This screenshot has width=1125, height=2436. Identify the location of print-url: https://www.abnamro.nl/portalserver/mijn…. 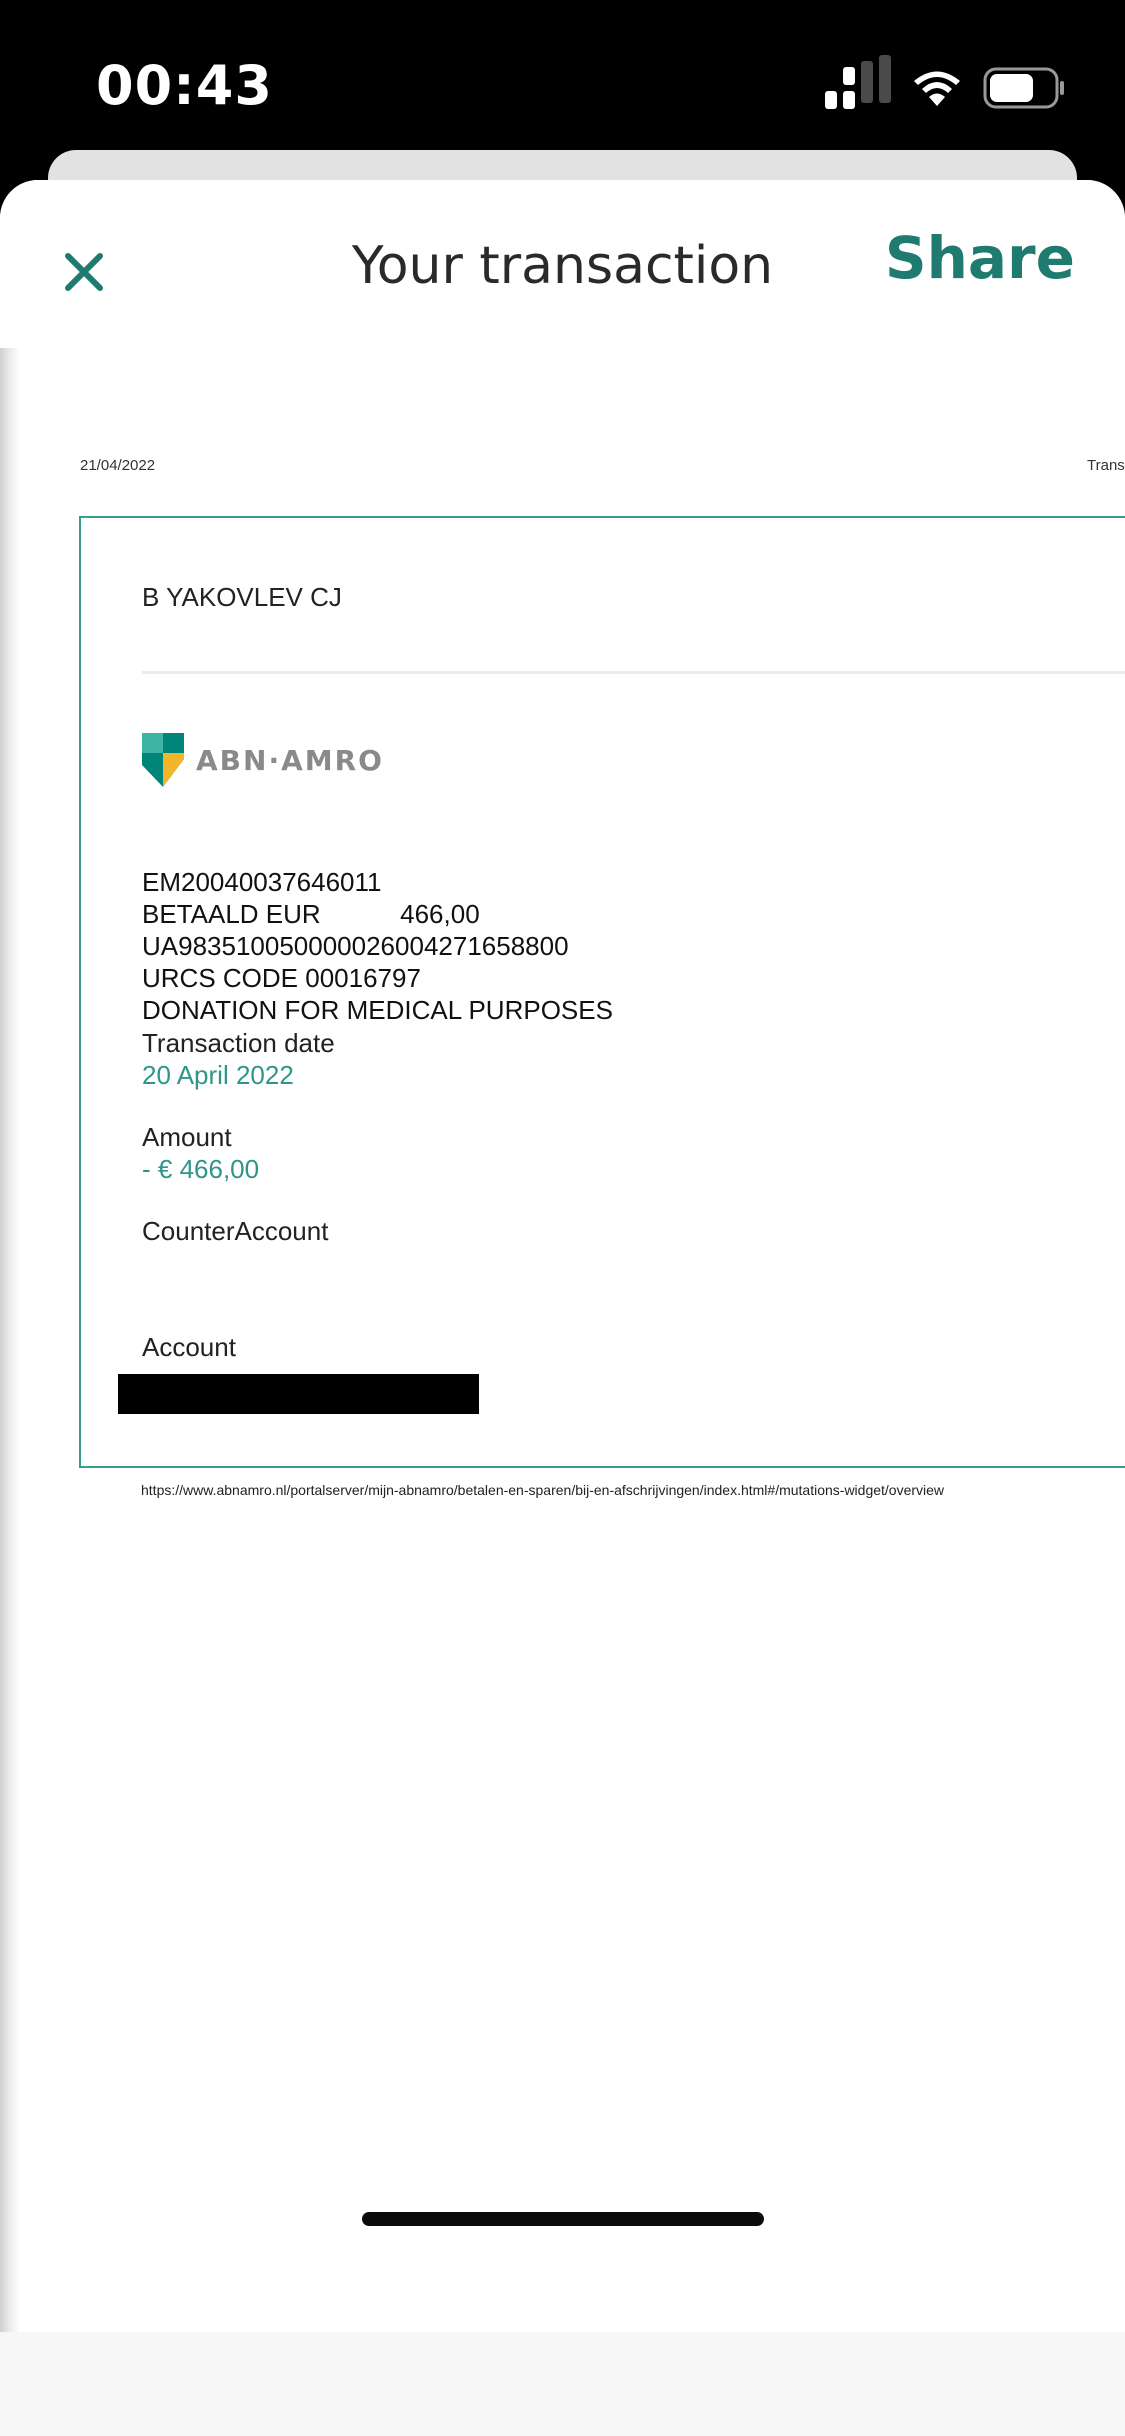
(543, 1490).